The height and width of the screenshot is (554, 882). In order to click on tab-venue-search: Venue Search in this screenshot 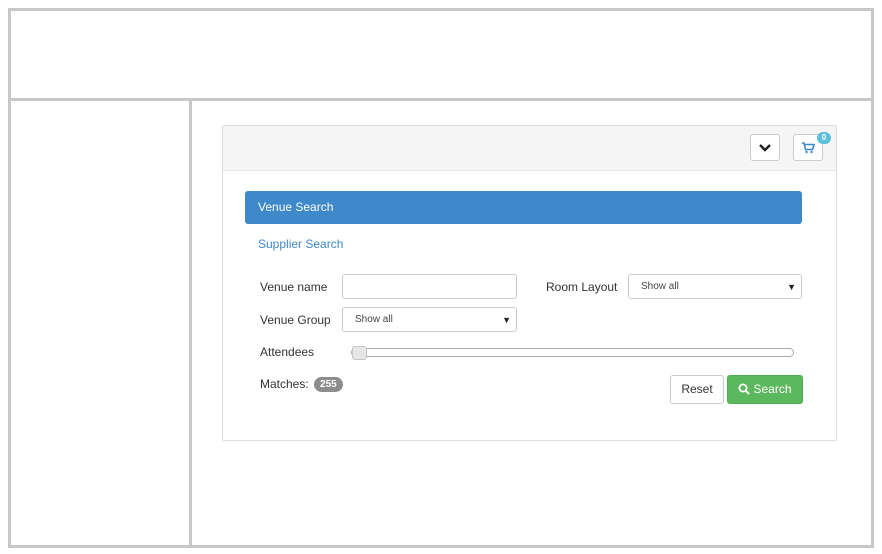, I will do `click(523, 207)`.